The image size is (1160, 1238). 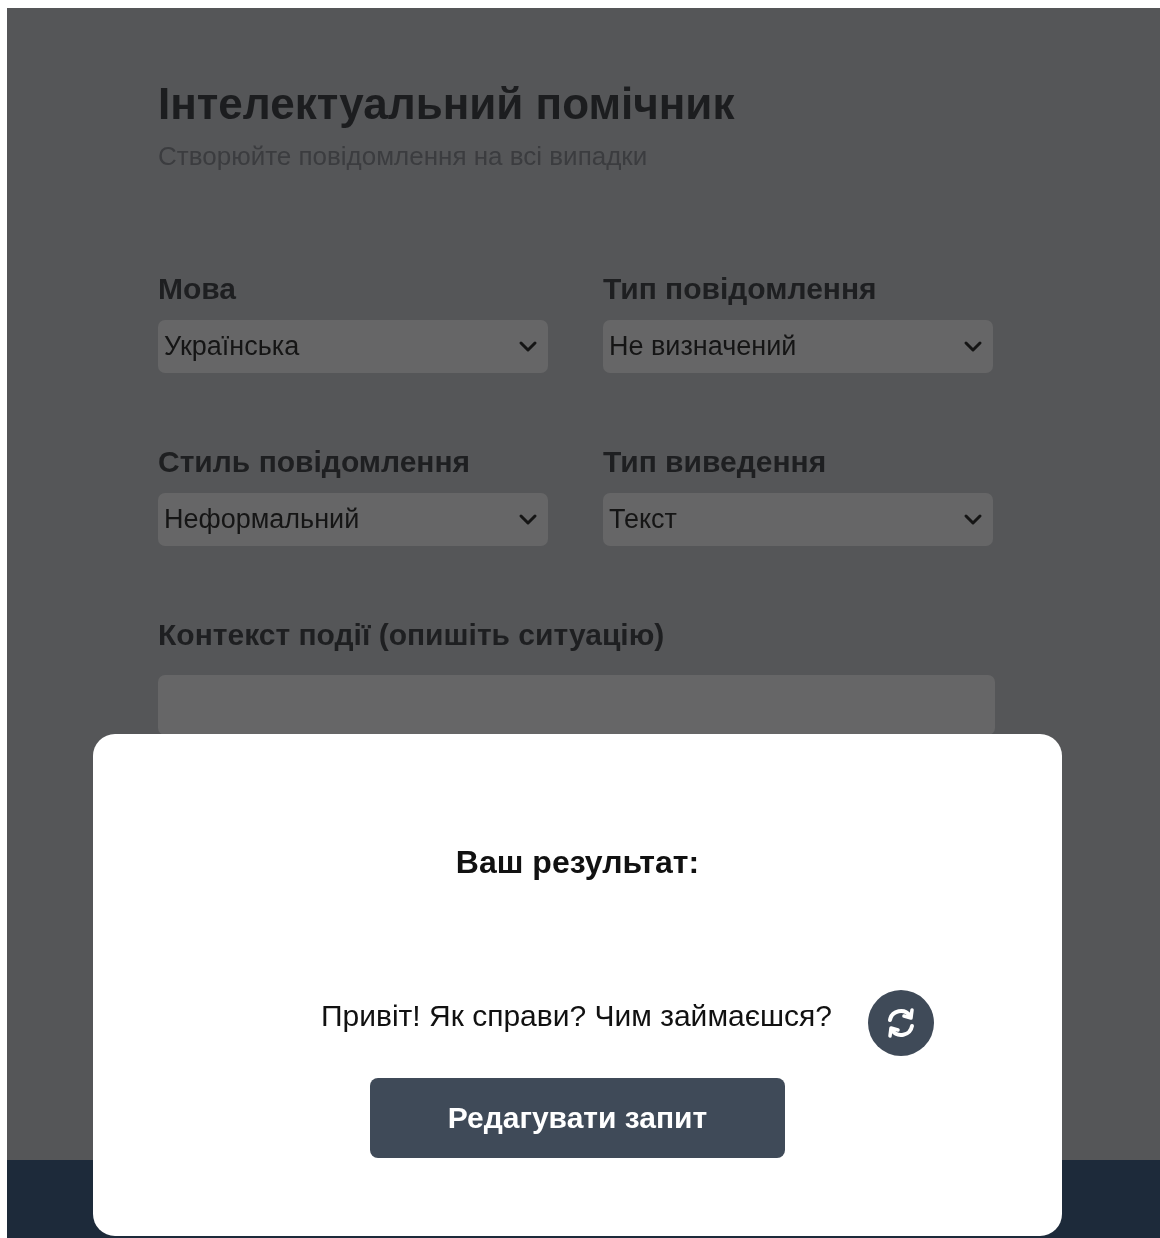 I want to click on field-label: Контекст події (опишіть ситуацію), so click(x=411, y=635).